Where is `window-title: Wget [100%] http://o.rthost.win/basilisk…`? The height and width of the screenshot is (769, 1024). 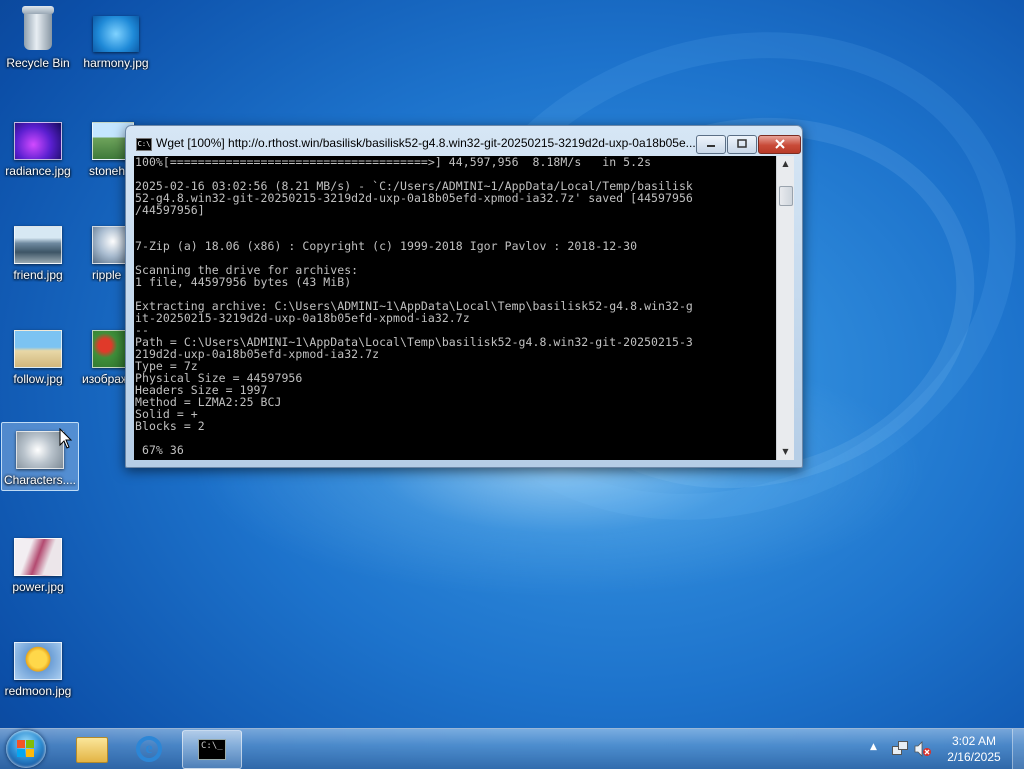 window-title: Wget [100%] http://o.rthost.win/basilisk… is located at coordinates (426, 143).